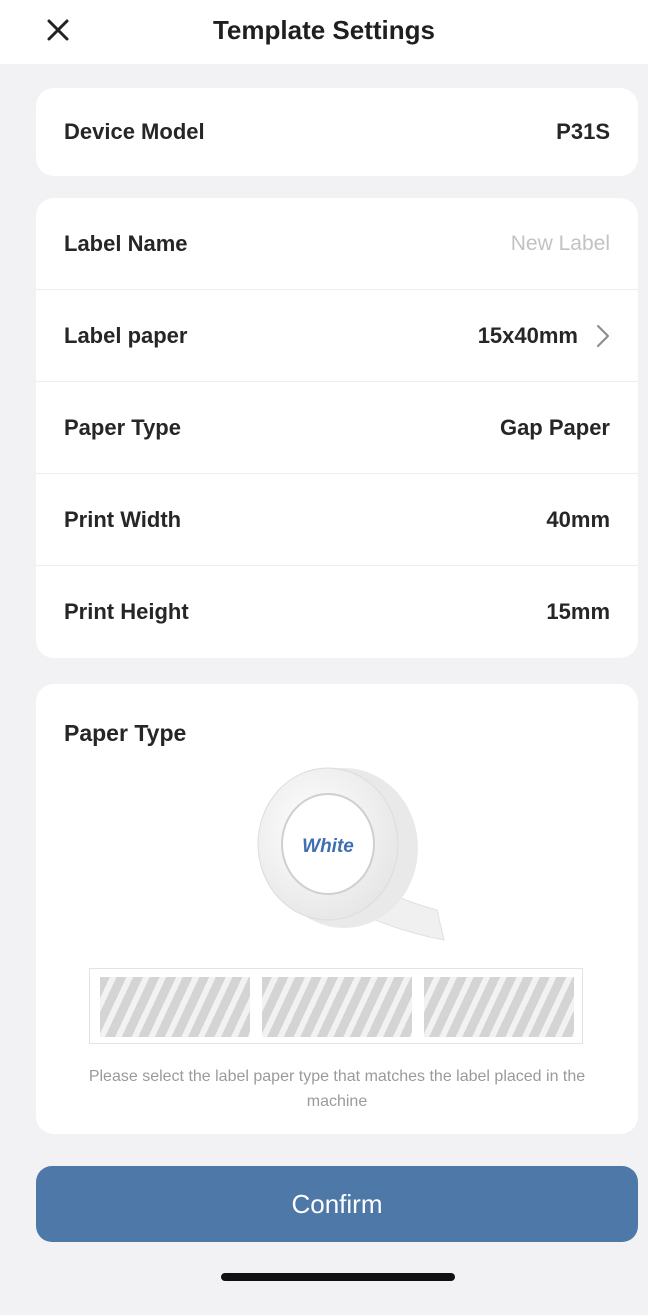 This screenshot has height=1315, width=648. I want to click on device-model-row: Device Model P31S, so click(337, 132).